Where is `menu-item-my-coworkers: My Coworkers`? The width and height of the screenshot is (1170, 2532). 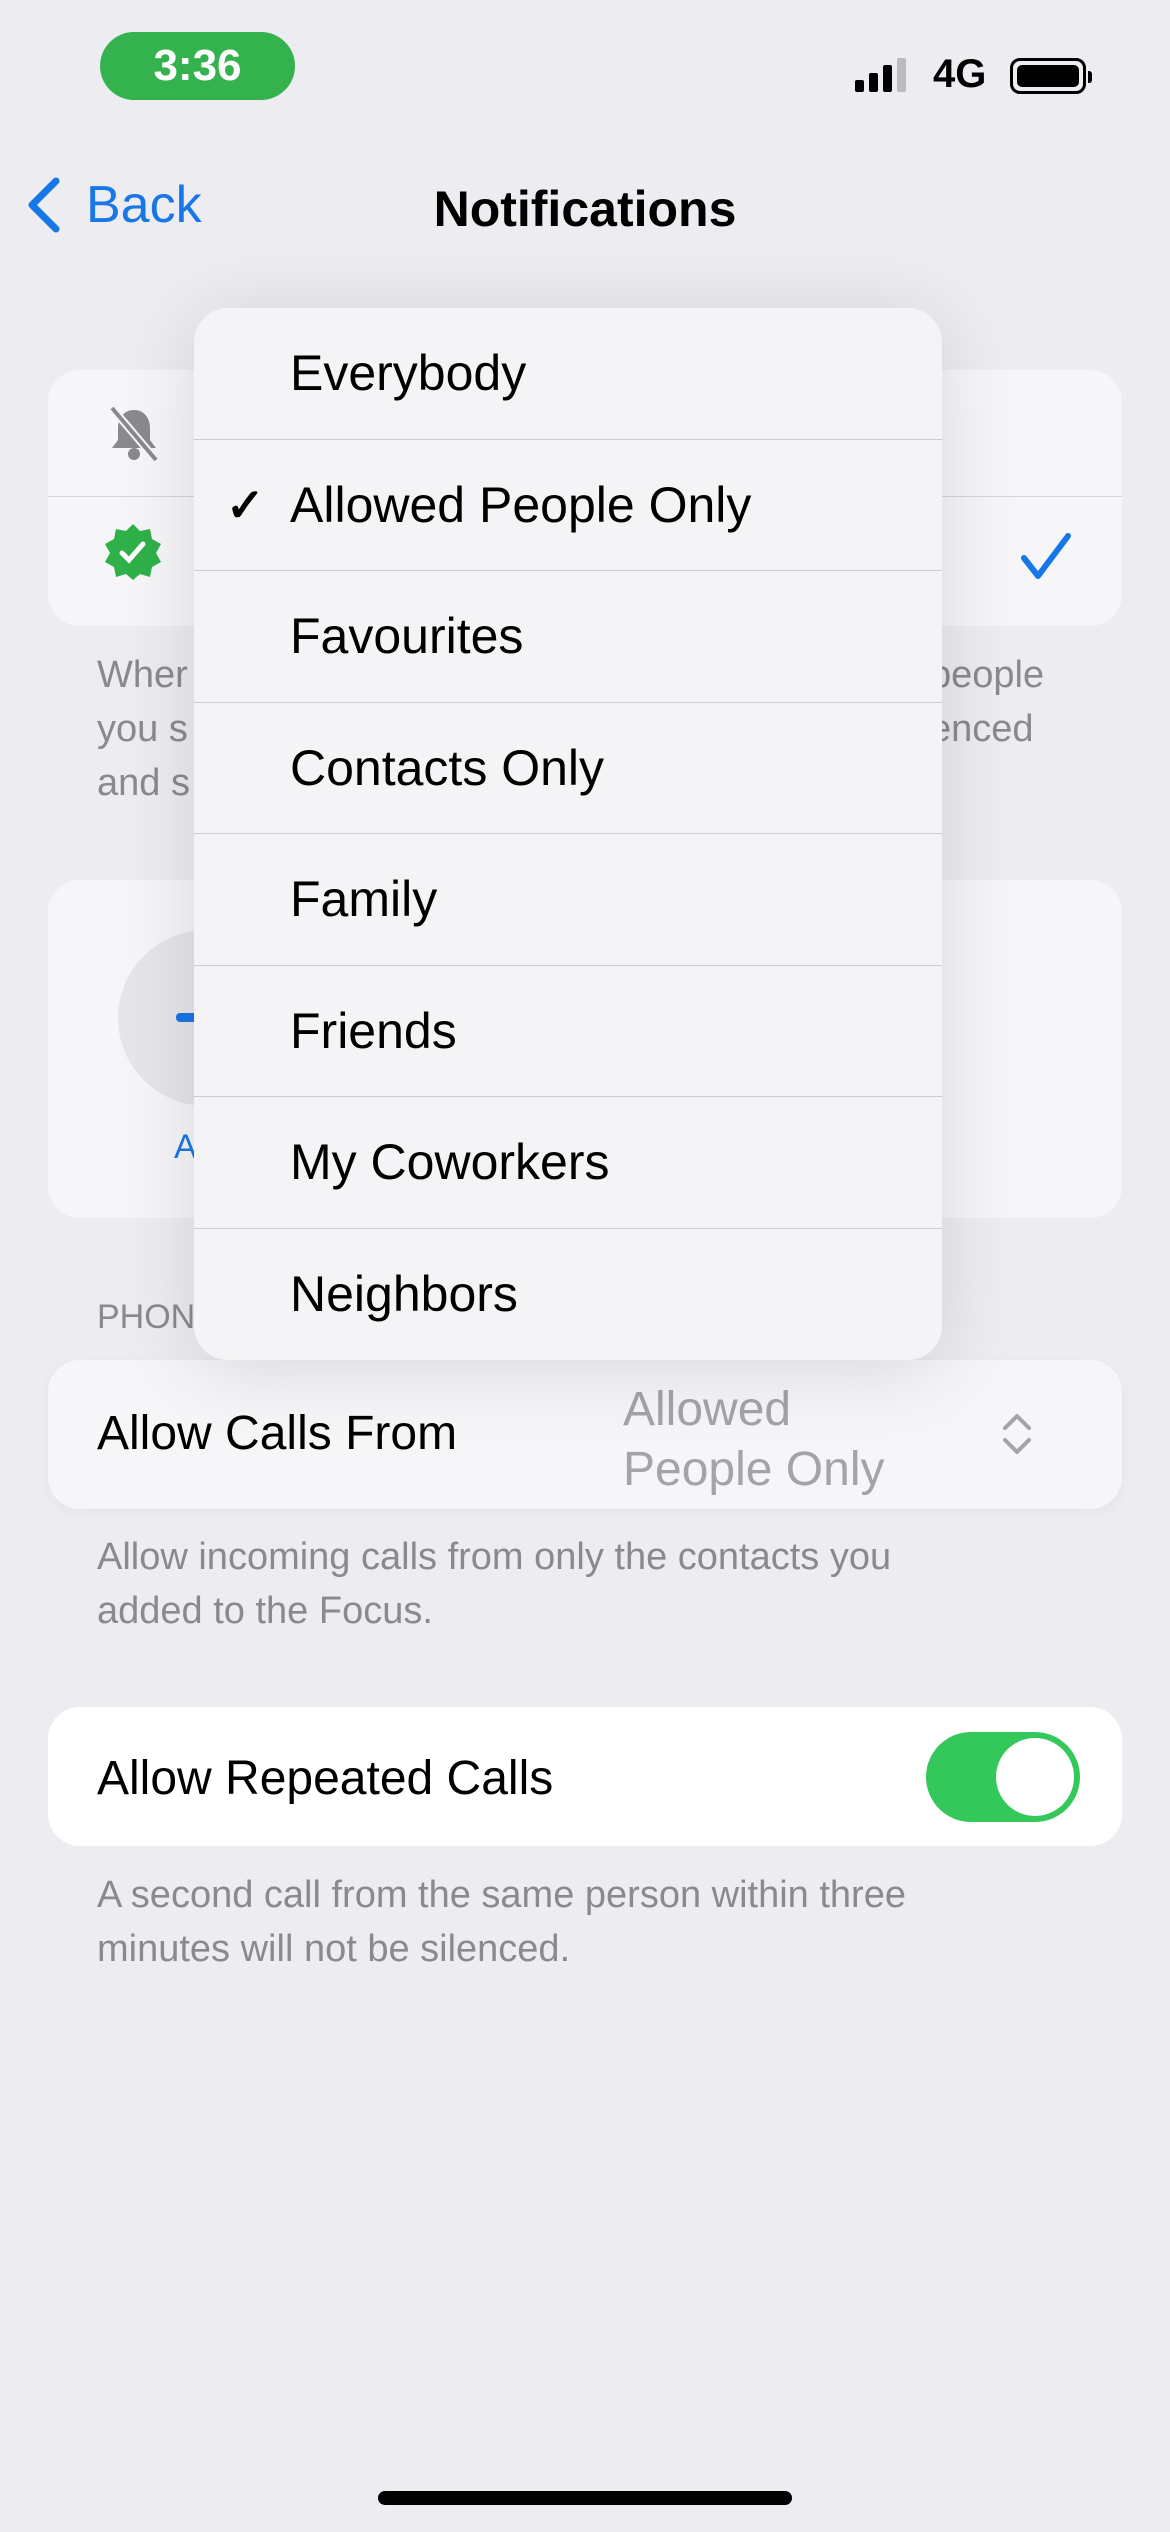
menu-item-my-coworkers: My Coworkers is located at coordinates (568, 1163).